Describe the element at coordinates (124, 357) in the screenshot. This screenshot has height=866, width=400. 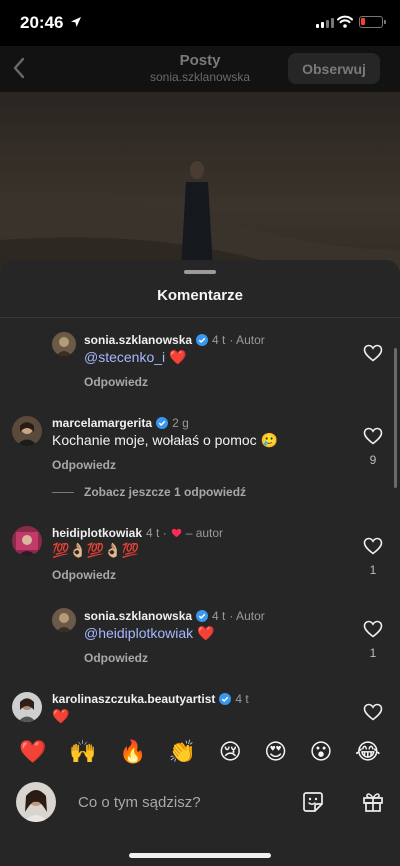
I see `mention-link: @stecenko_i` at that location.